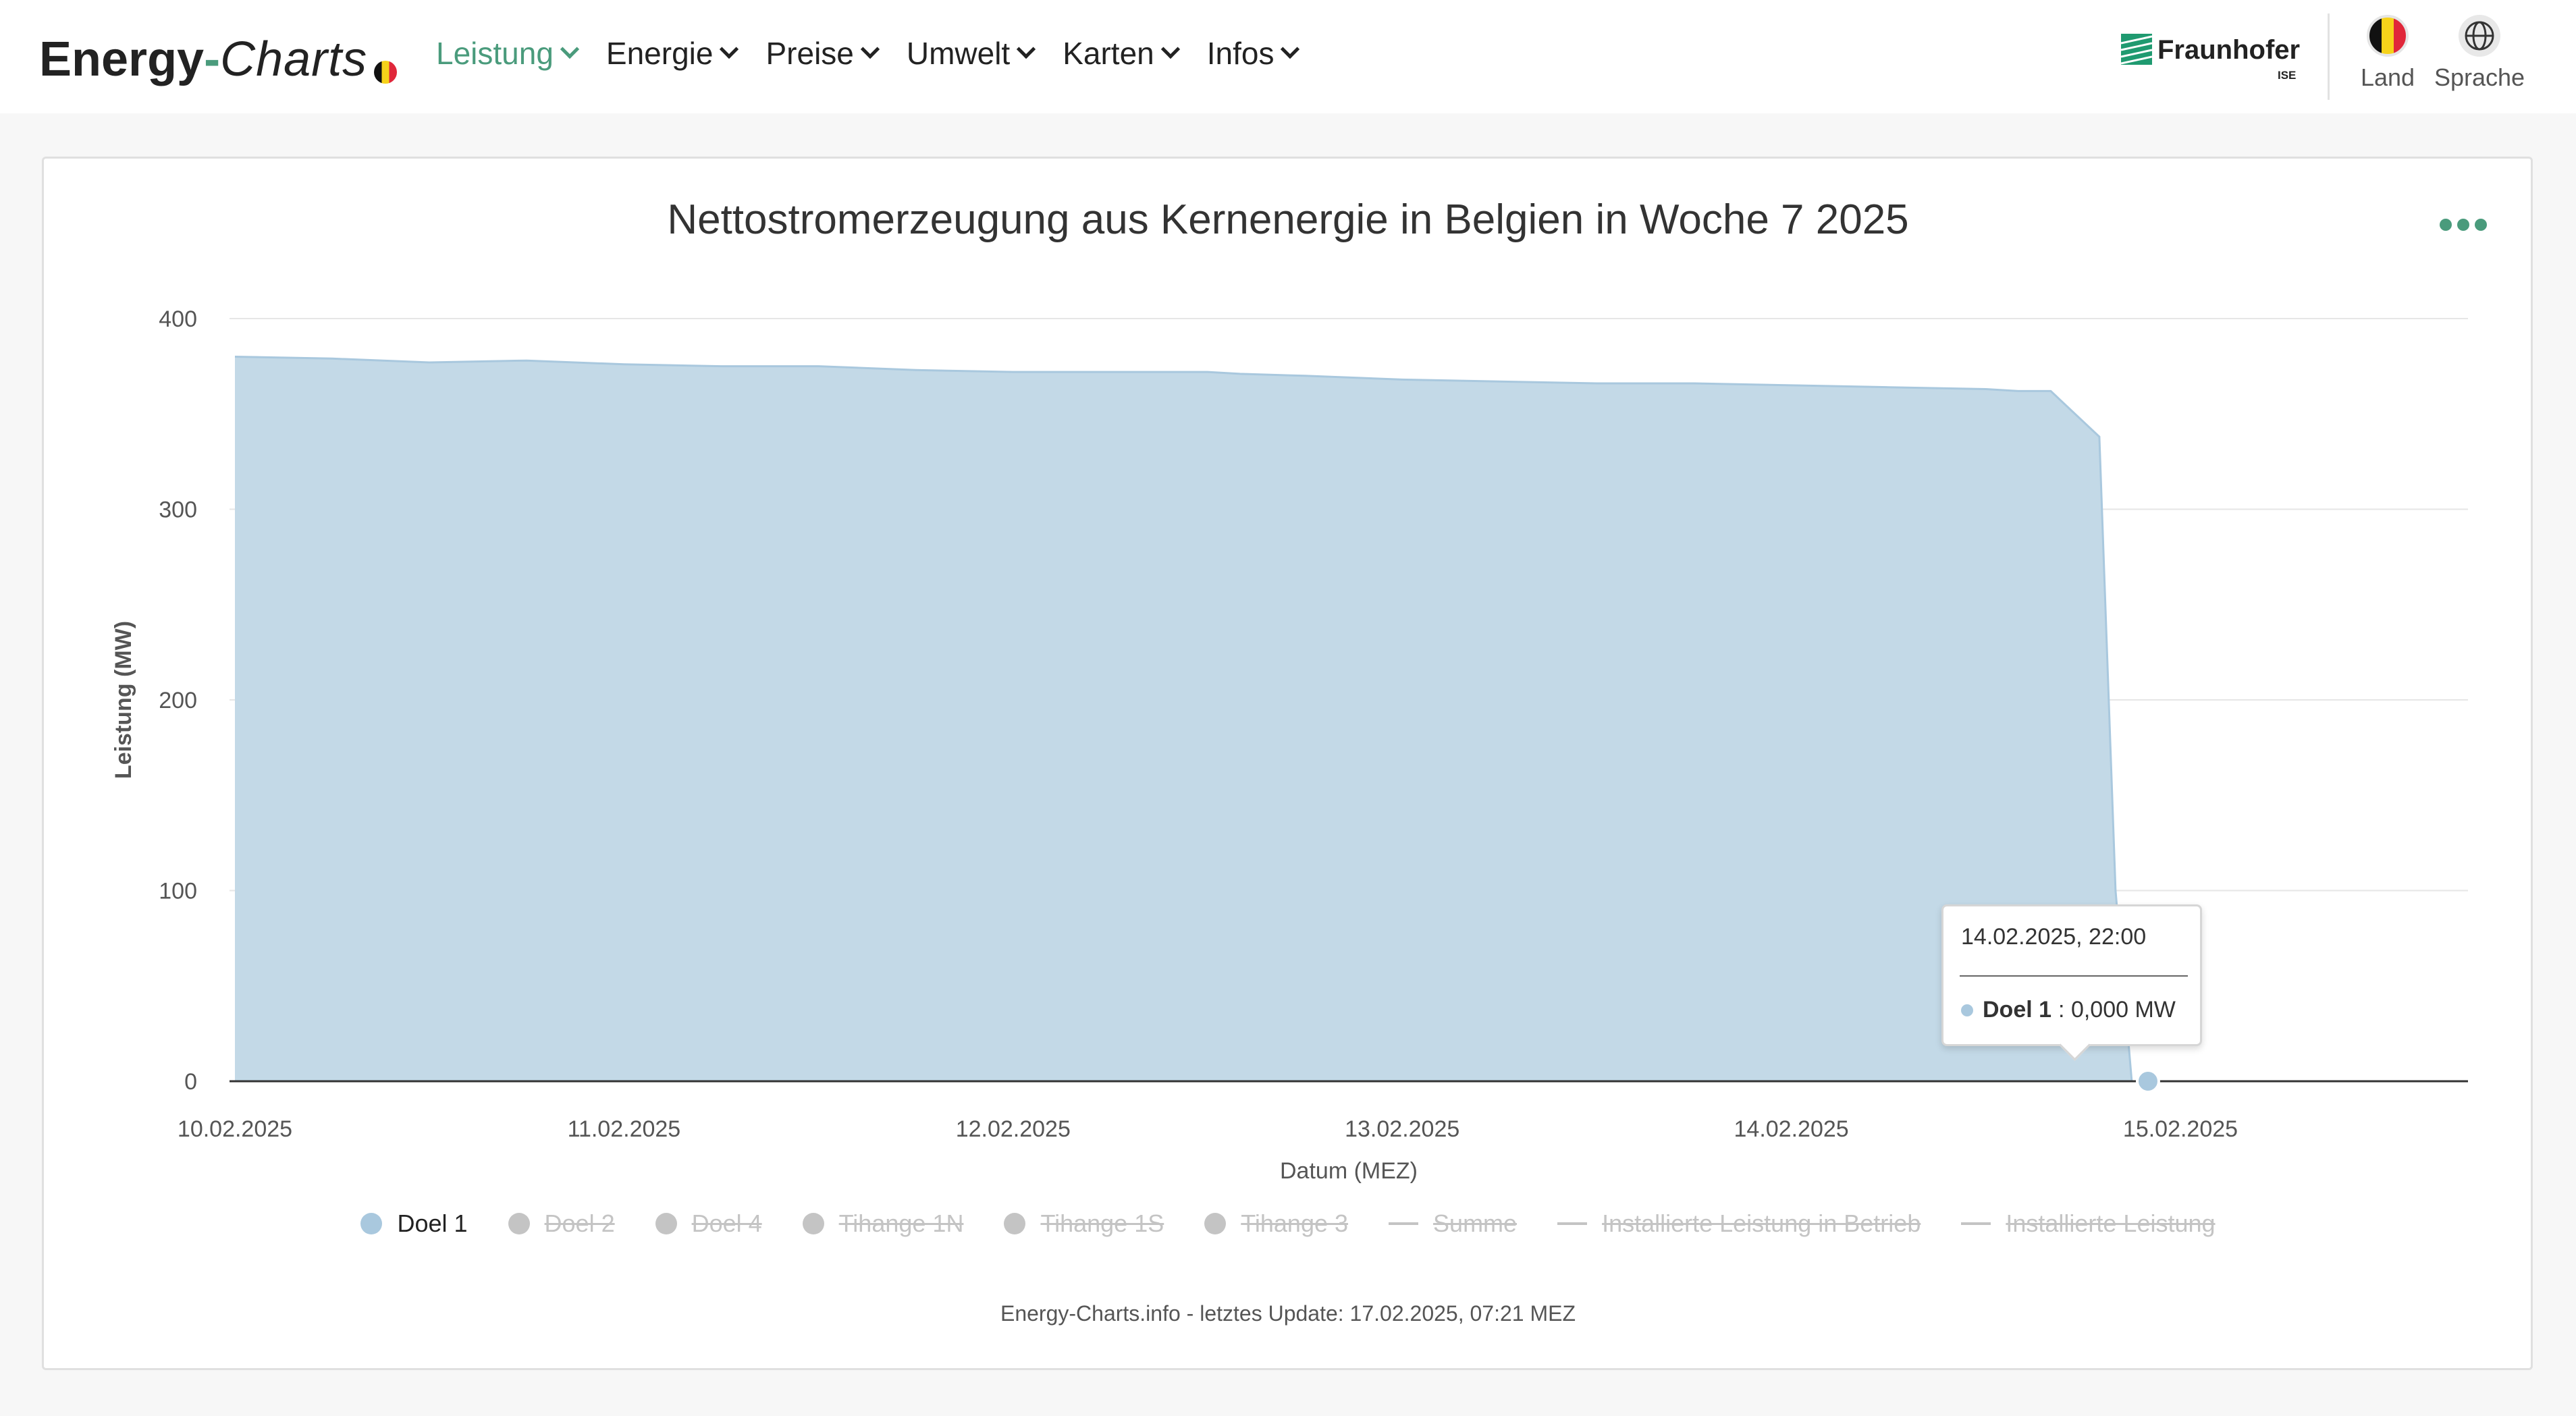  Describe the element at coordinates (1762, 1223) in the screenshot. I see `legend-label: Installierte Leistung in Betrieb` at that location.